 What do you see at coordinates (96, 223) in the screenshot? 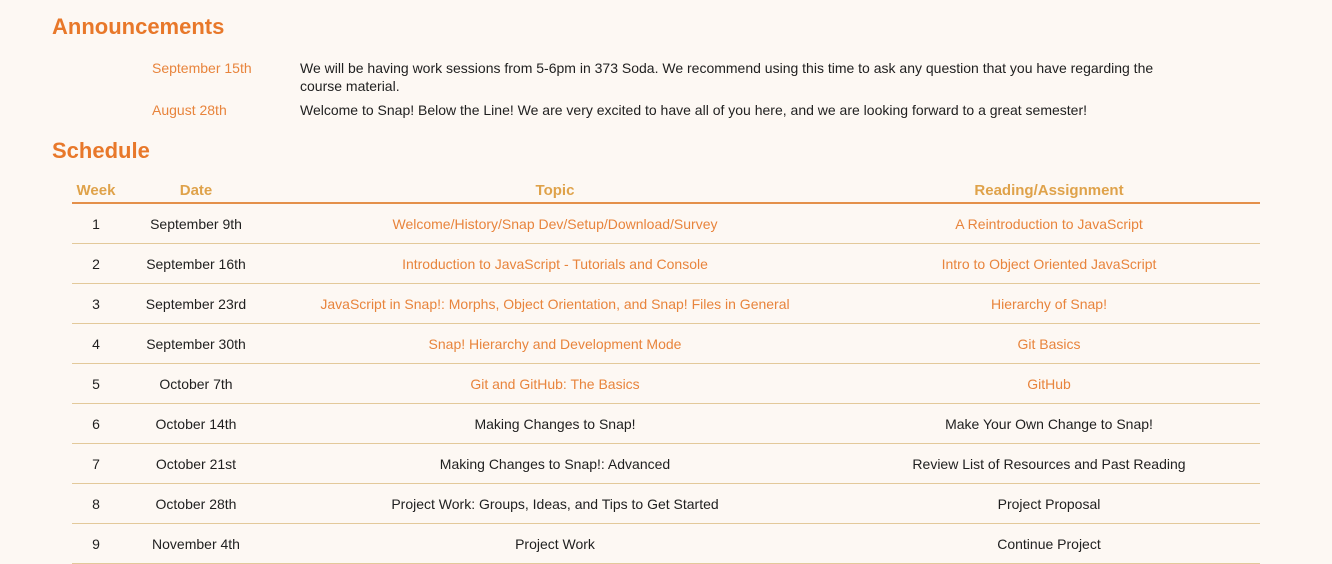
I see `week-cell: 1` at bounding box center [96, 223].